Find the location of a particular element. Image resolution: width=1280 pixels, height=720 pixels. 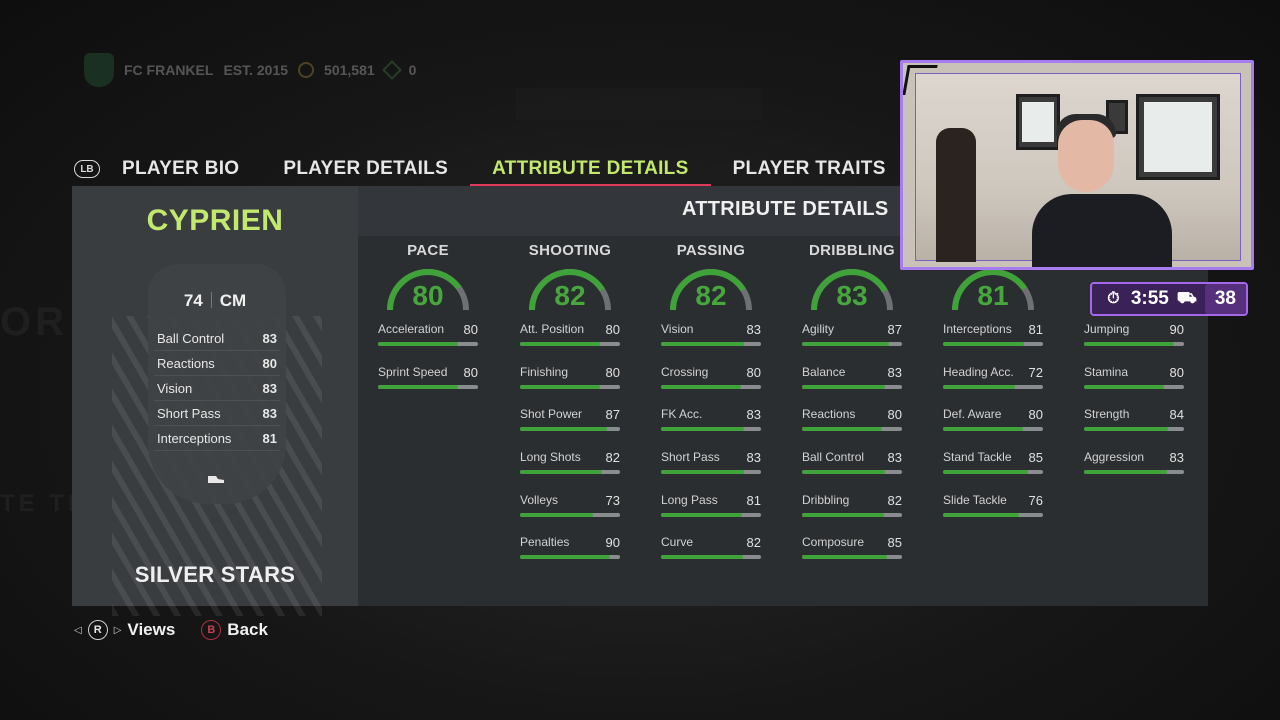

attribute-label: Finishing is located at coordinates (544, 371).